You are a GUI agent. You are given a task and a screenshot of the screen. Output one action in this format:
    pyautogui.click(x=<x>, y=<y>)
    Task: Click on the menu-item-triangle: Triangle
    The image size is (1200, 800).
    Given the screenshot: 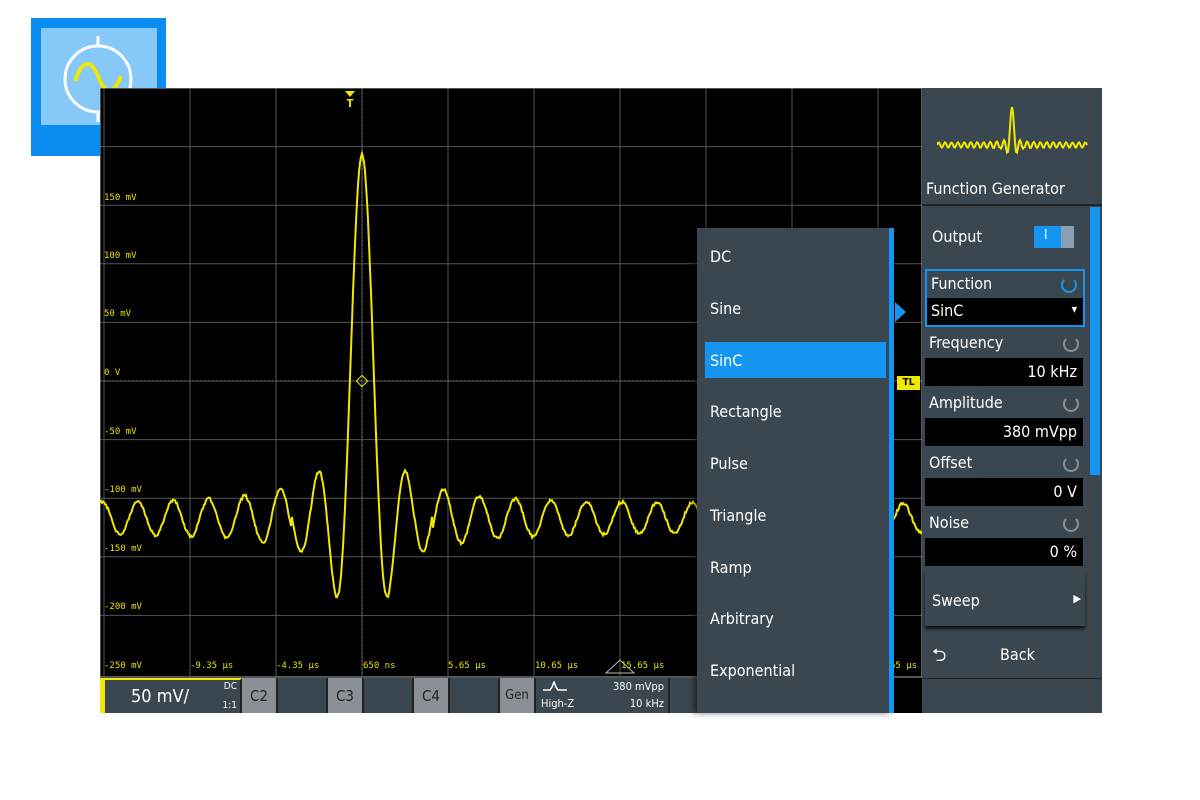 What is the action you would take?
    pyautogui.click(x=795, y=515)
    